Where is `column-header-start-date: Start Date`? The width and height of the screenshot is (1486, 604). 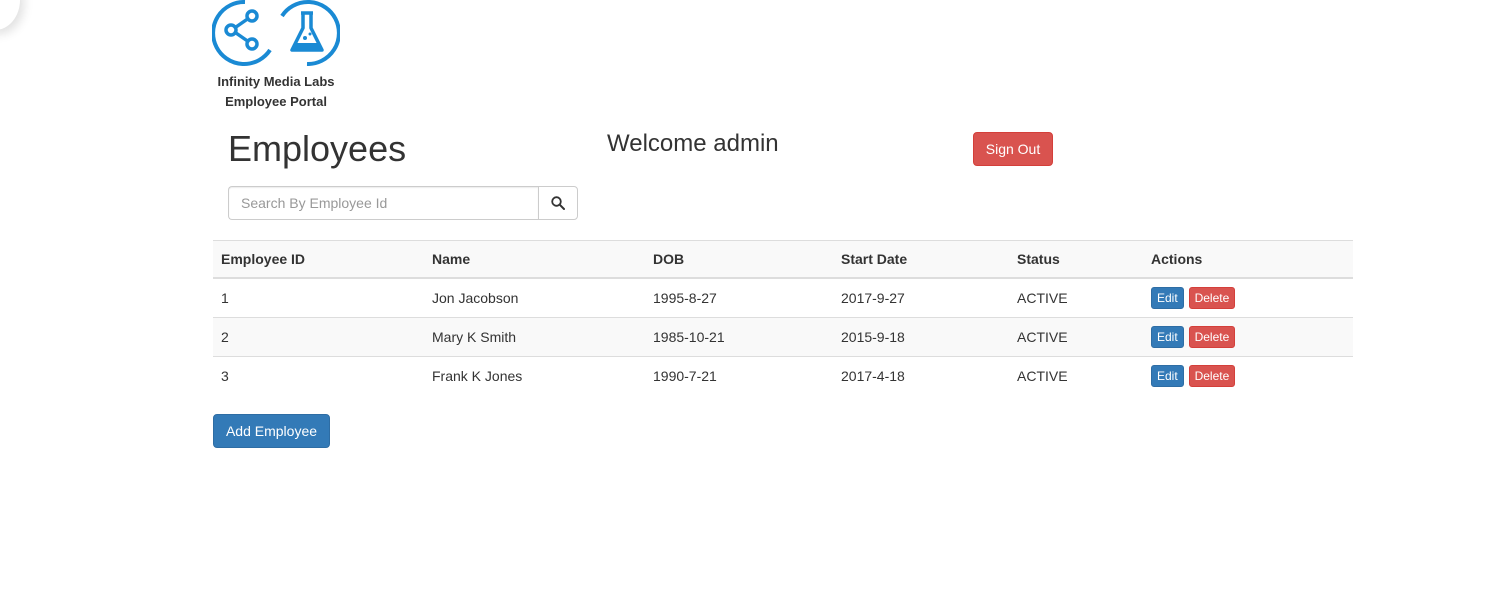 column-header-start-date: Start Date is located at coordinates (921, 259).